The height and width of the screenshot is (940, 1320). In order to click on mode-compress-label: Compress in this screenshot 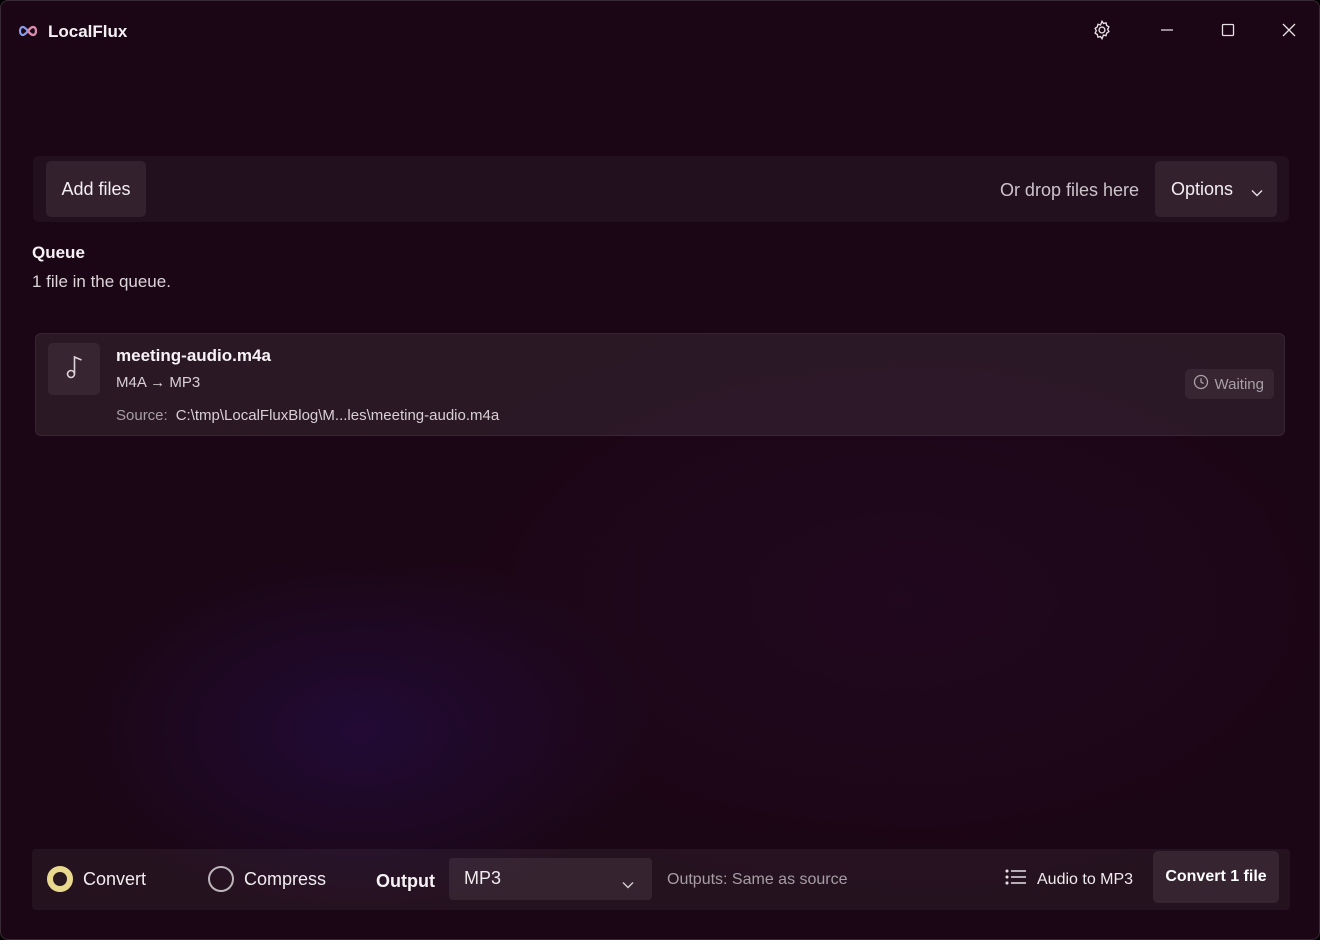, I will do `click(285, 878)`.